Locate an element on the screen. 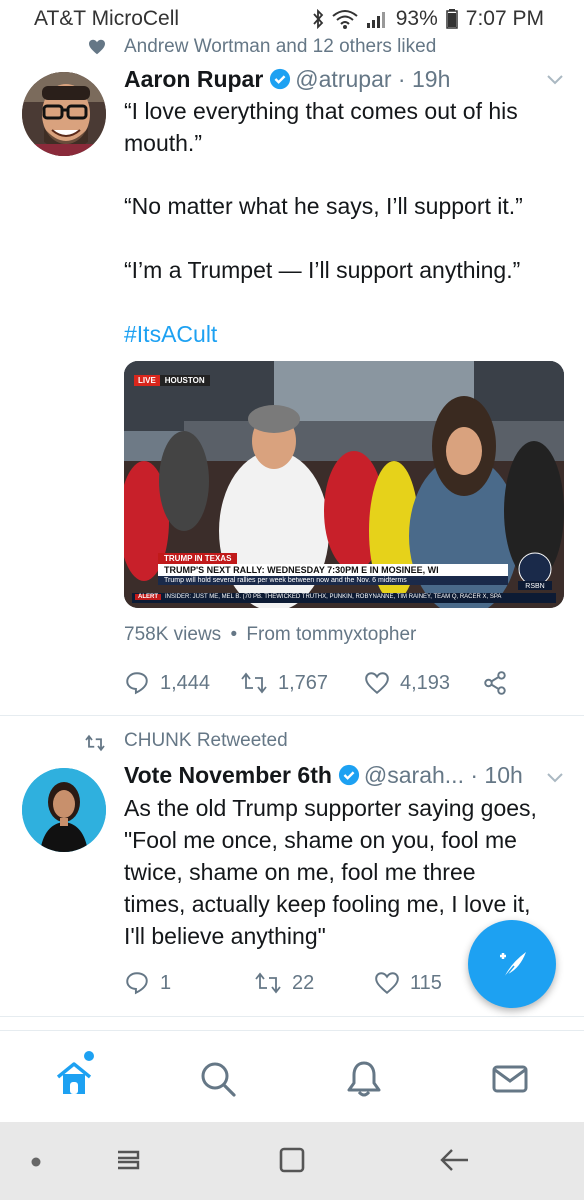 The height and width of the screenshot is (1200, 584). author-name: Vote November 6th is located at coordinates (228, 775).